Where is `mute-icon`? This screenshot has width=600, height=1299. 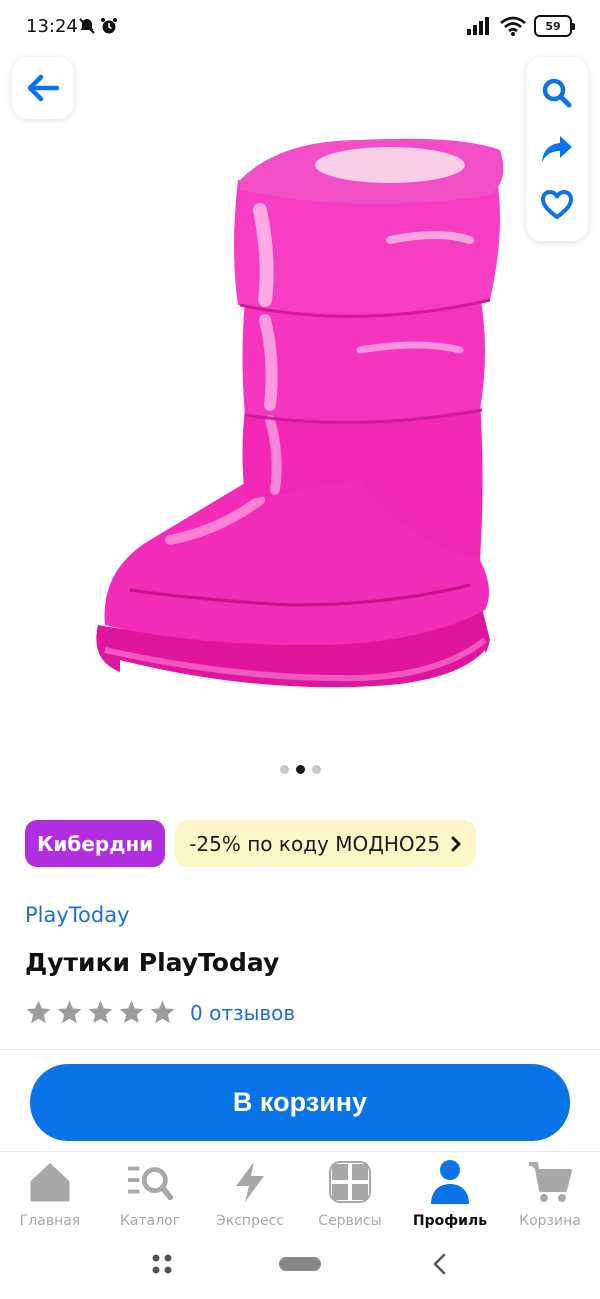
mute-icon is located at coordinates (87, 26).